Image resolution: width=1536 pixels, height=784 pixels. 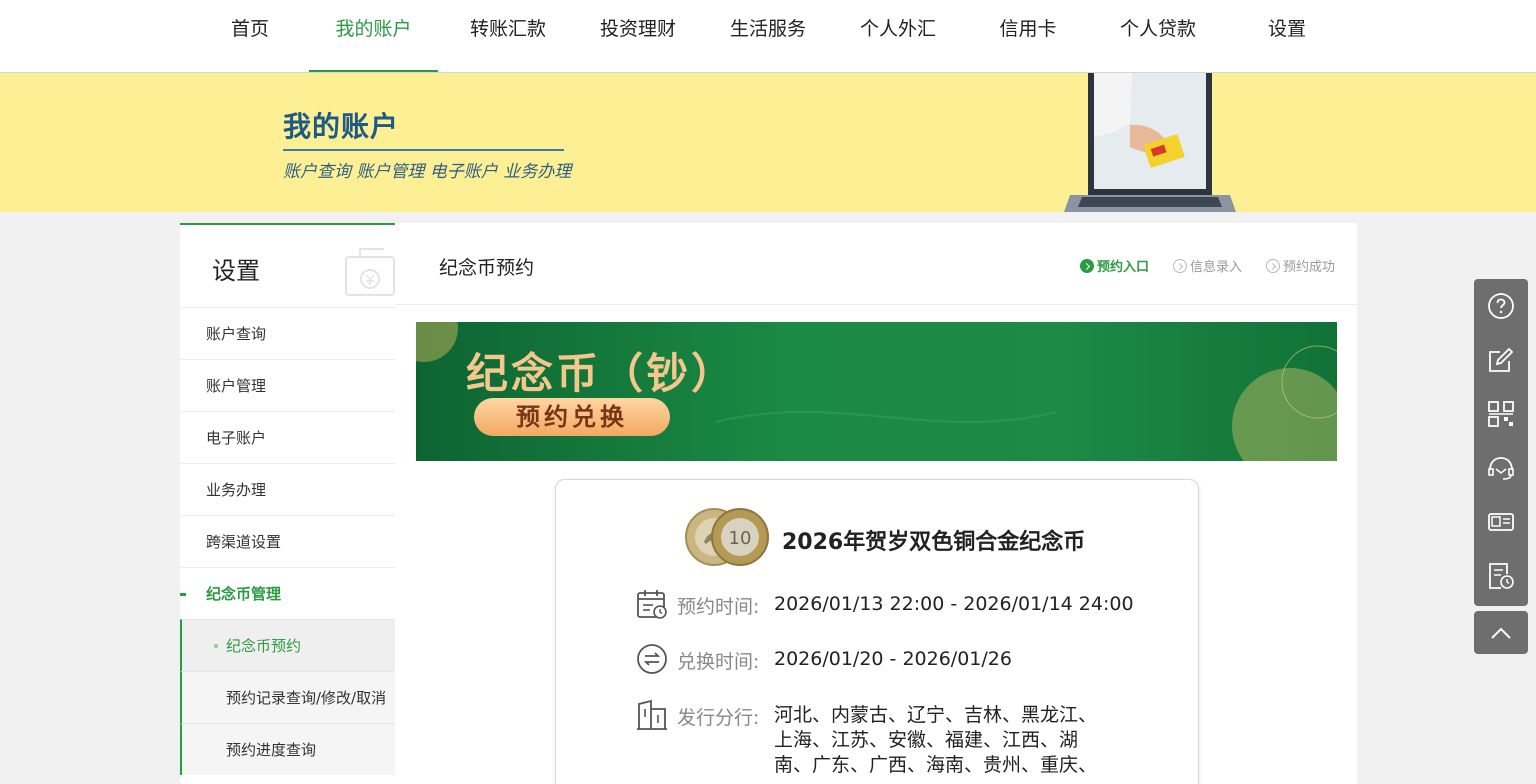 I want to click on headset-icon, so click(x=1501, y=468).